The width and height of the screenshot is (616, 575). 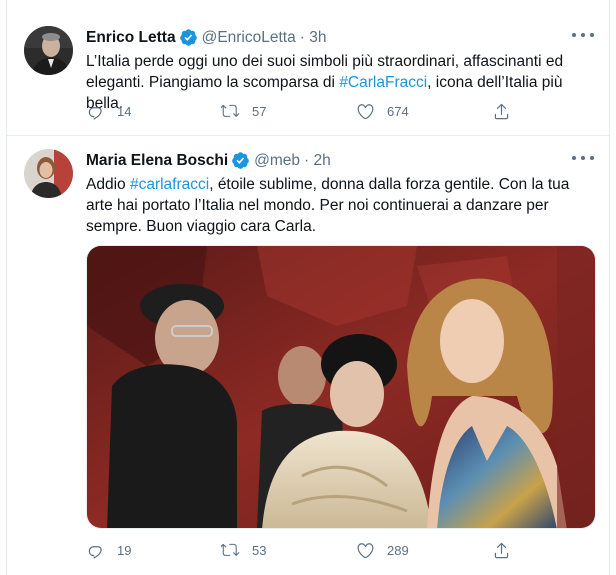 I want to click on like-count: 289, so click(x=398, y=550).